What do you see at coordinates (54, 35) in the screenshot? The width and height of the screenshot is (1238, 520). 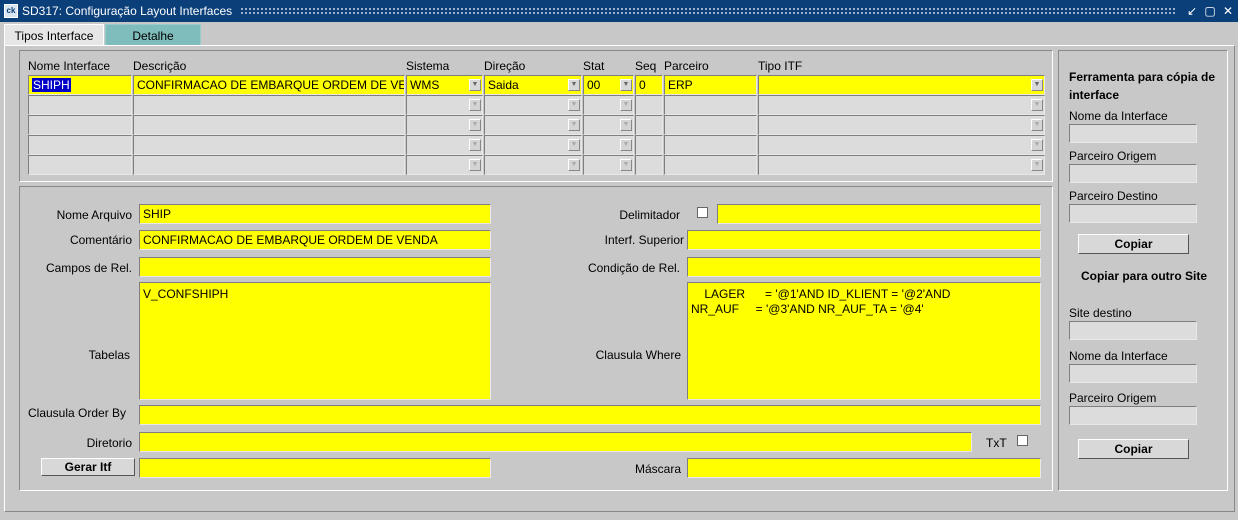 I see `tab-tipos-interface: Tipos Interface` at bounding box center [54, 35].